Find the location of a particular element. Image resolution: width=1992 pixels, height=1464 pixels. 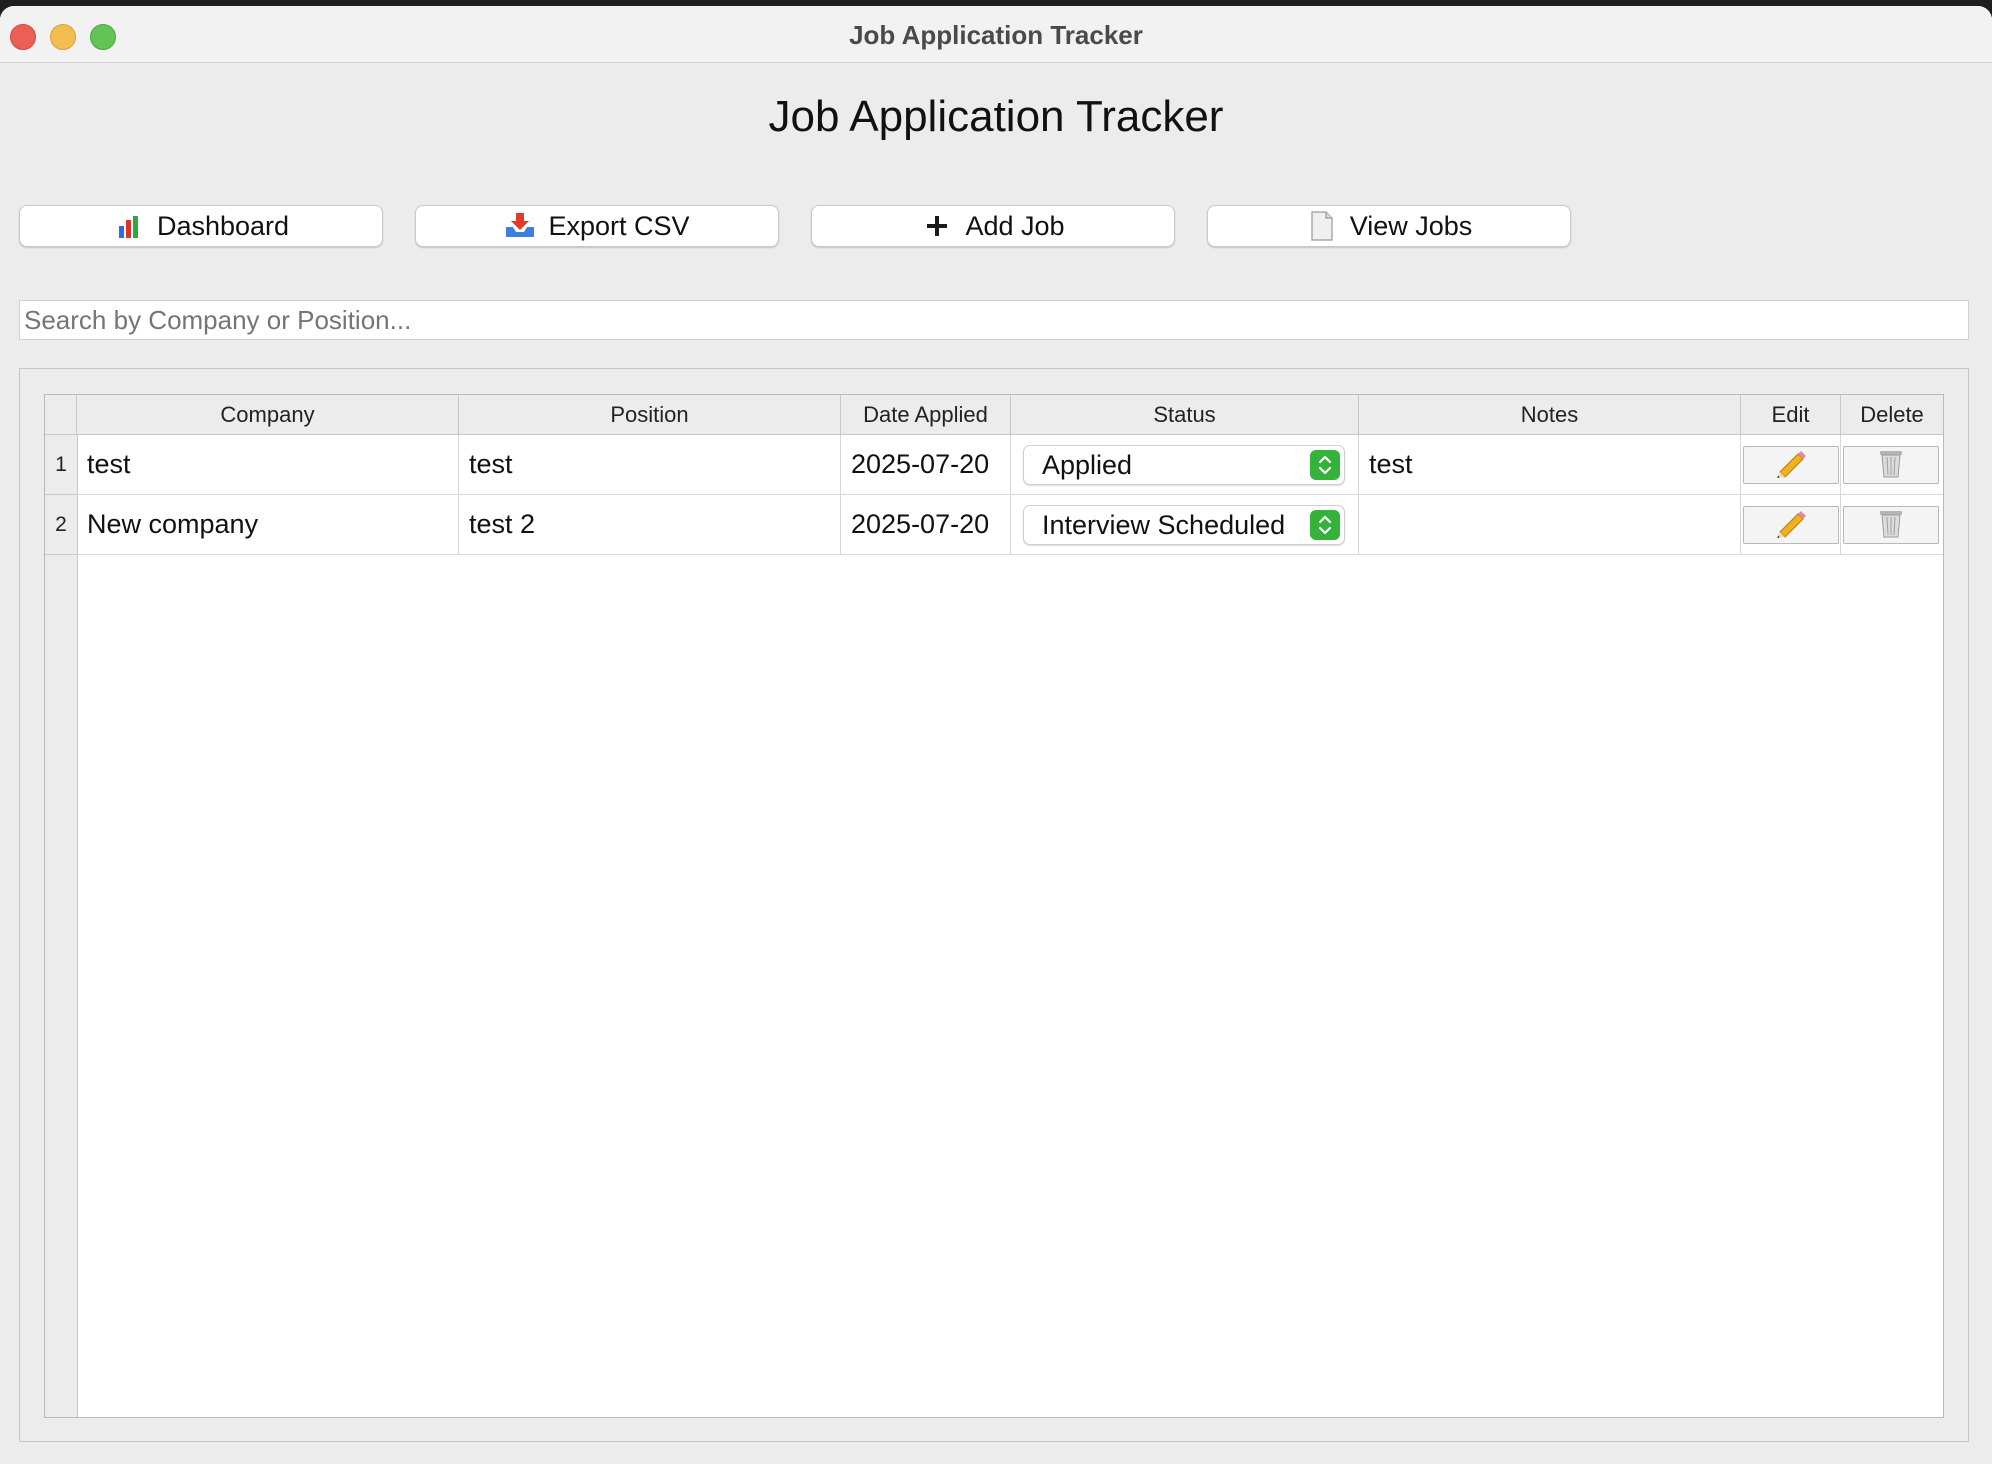

column-header-status: Status is located at coordinates (1185, 415).